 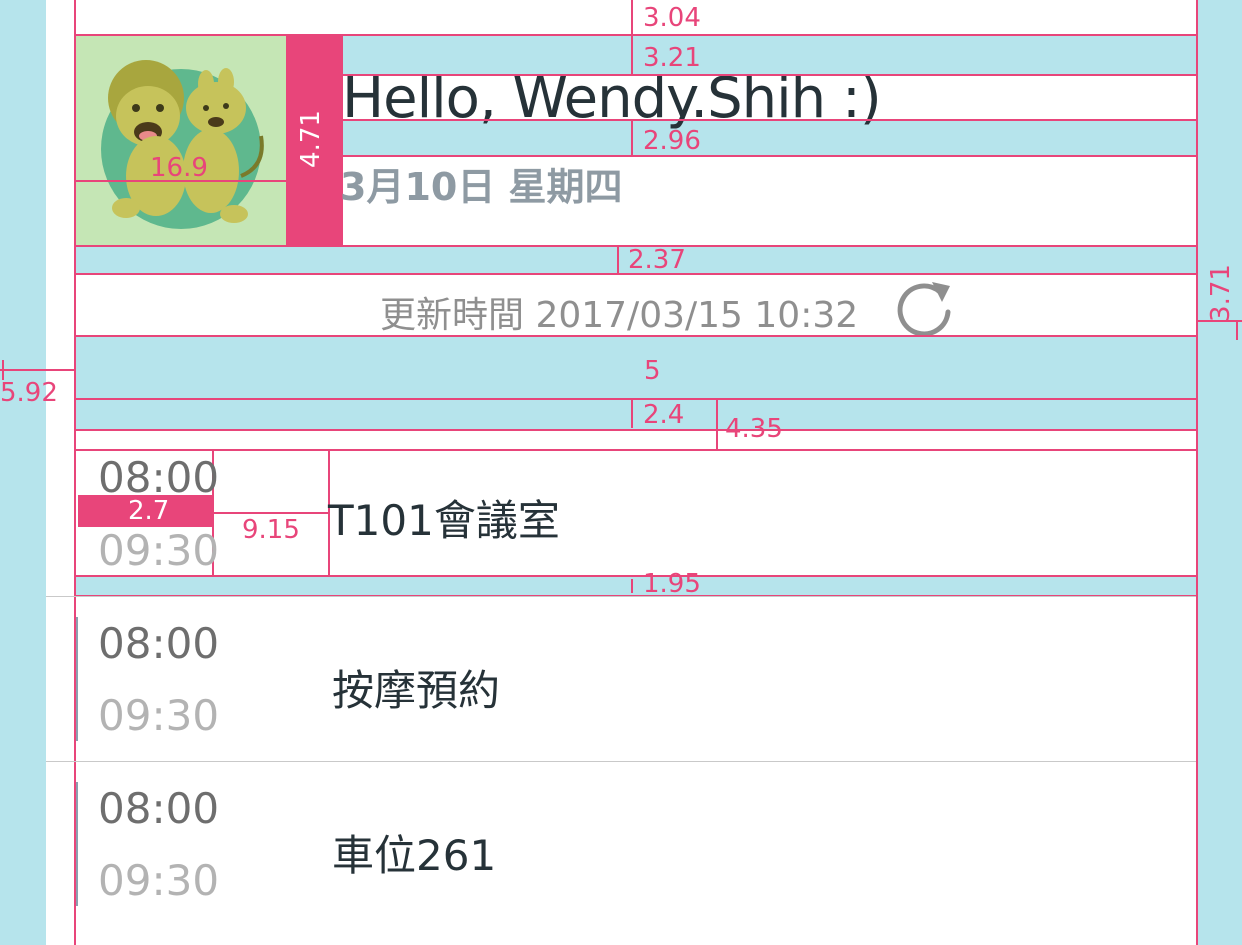 What do you see at coordinates (23, 472) in the screenshot?
I see `left-margin` at bounding box center [23, 472].